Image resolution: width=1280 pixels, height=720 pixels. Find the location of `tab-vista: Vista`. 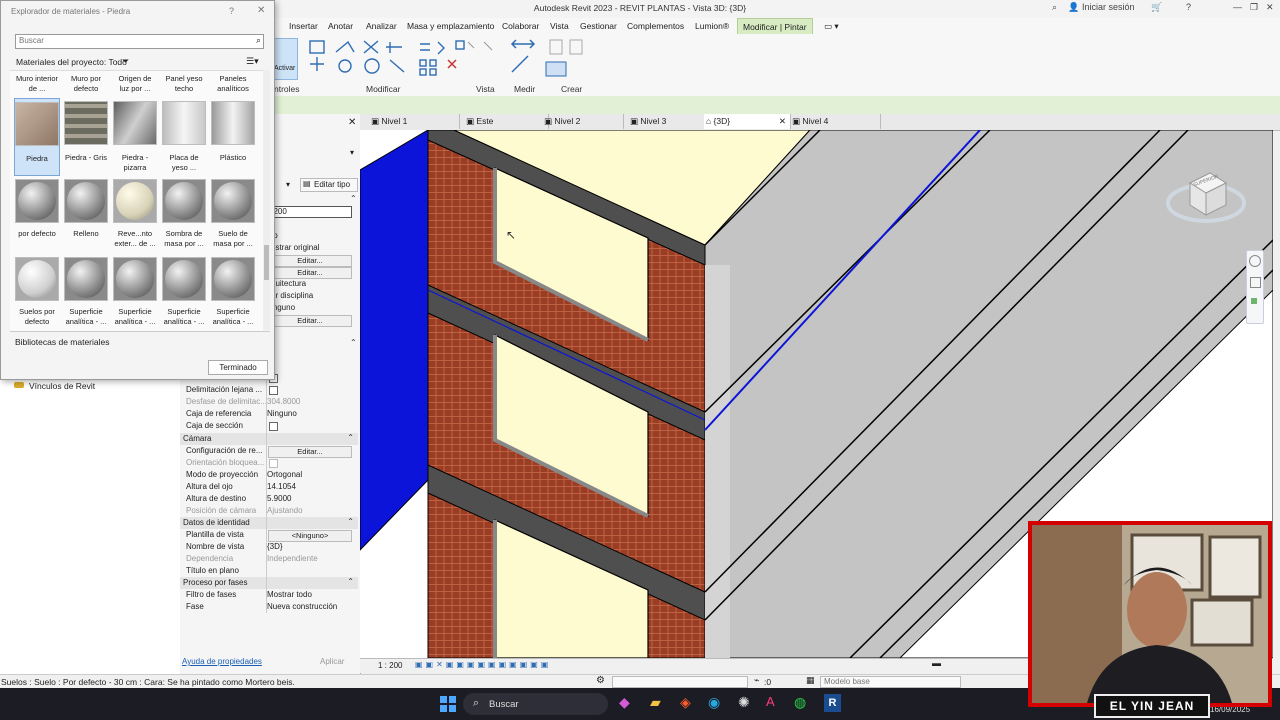

tab-vista: Vista is located at coordinates (559, 26).